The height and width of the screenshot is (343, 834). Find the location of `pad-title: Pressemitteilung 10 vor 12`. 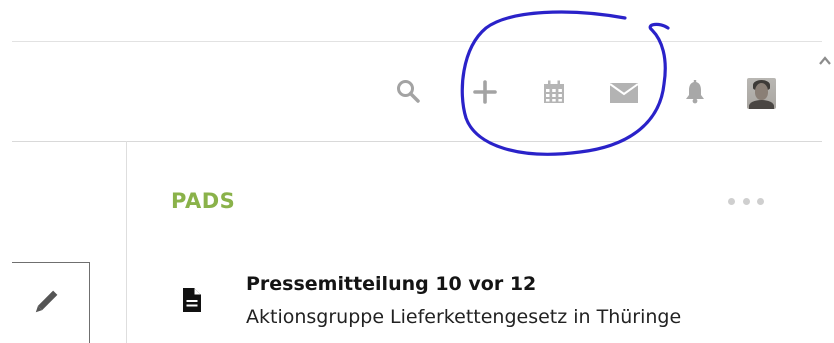

pad-title: Pressemitteilung 10 vor 12 is located at coordinates (391, 284).